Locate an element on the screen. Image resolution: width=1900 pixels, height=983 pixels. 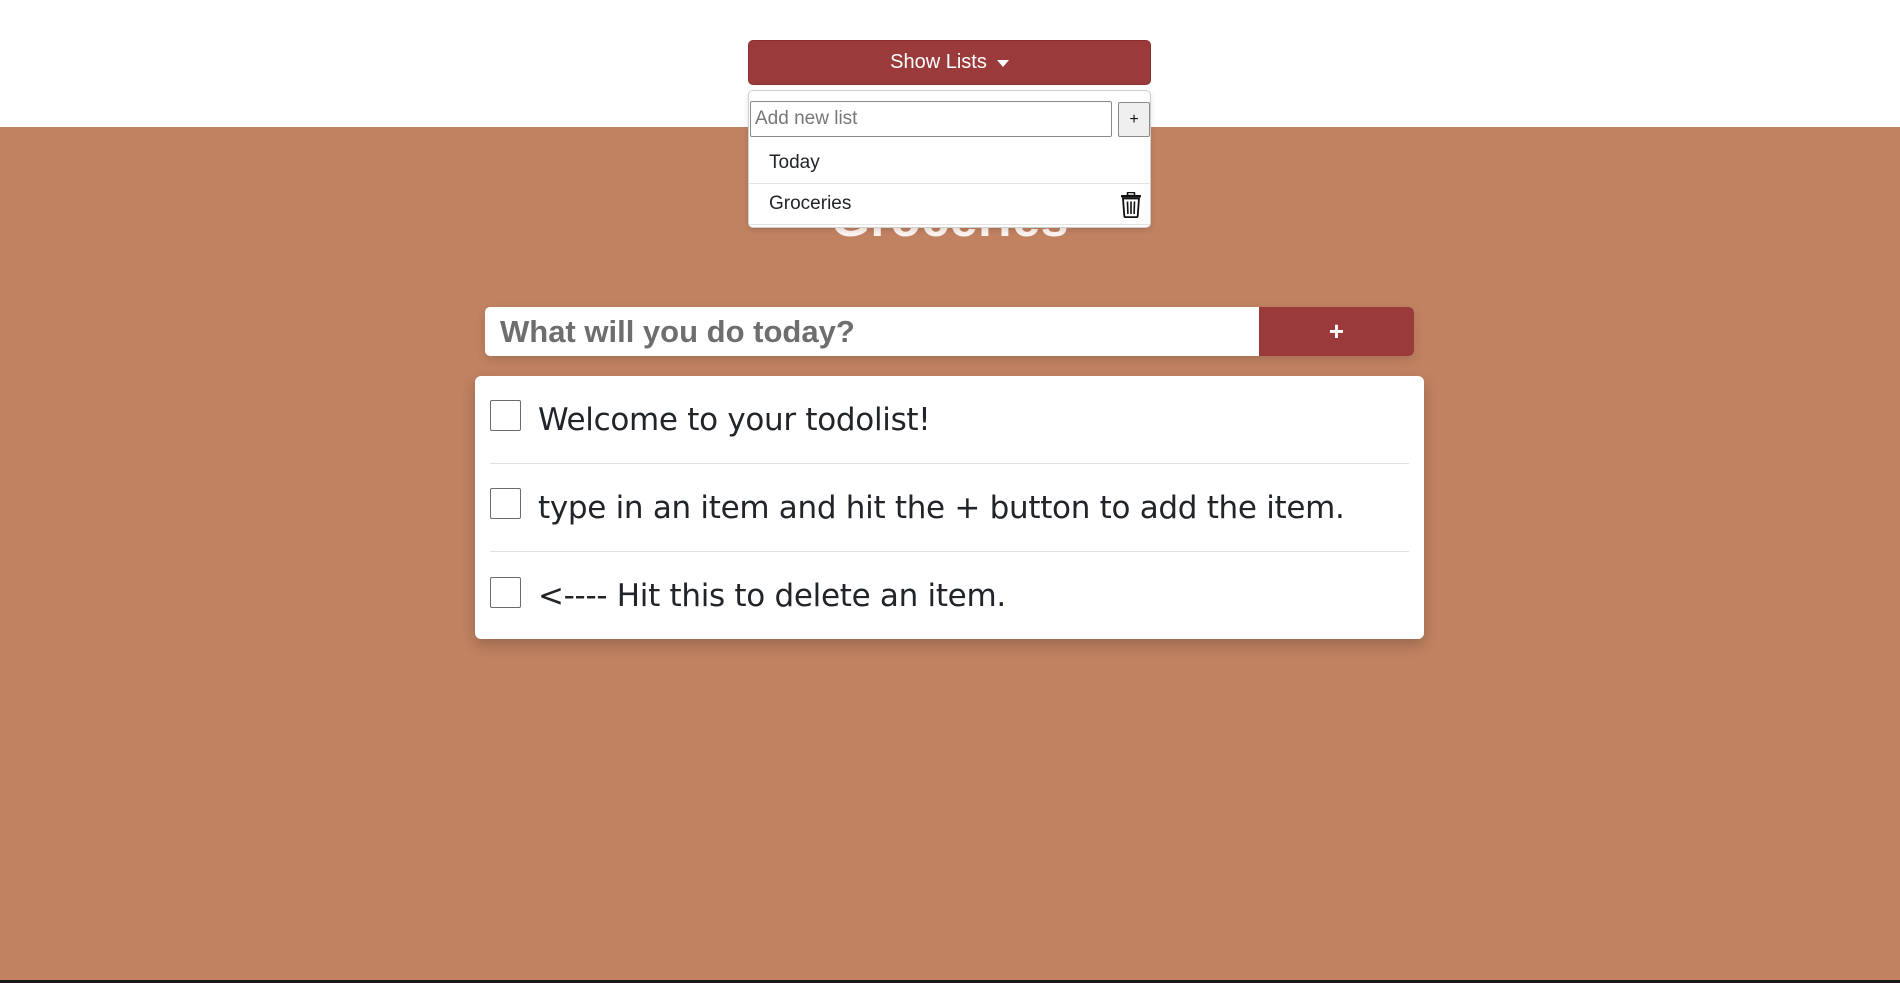
todo-item: <---- Hit this to delete an item. is located at coordinates (949, 596).